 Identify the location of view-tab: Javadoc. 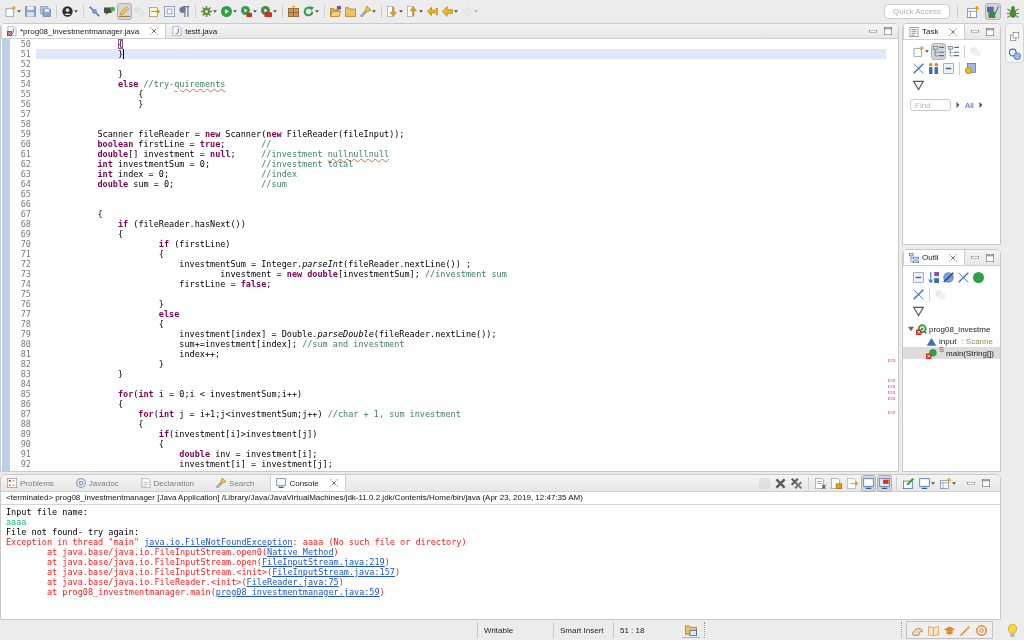
(102, 483).